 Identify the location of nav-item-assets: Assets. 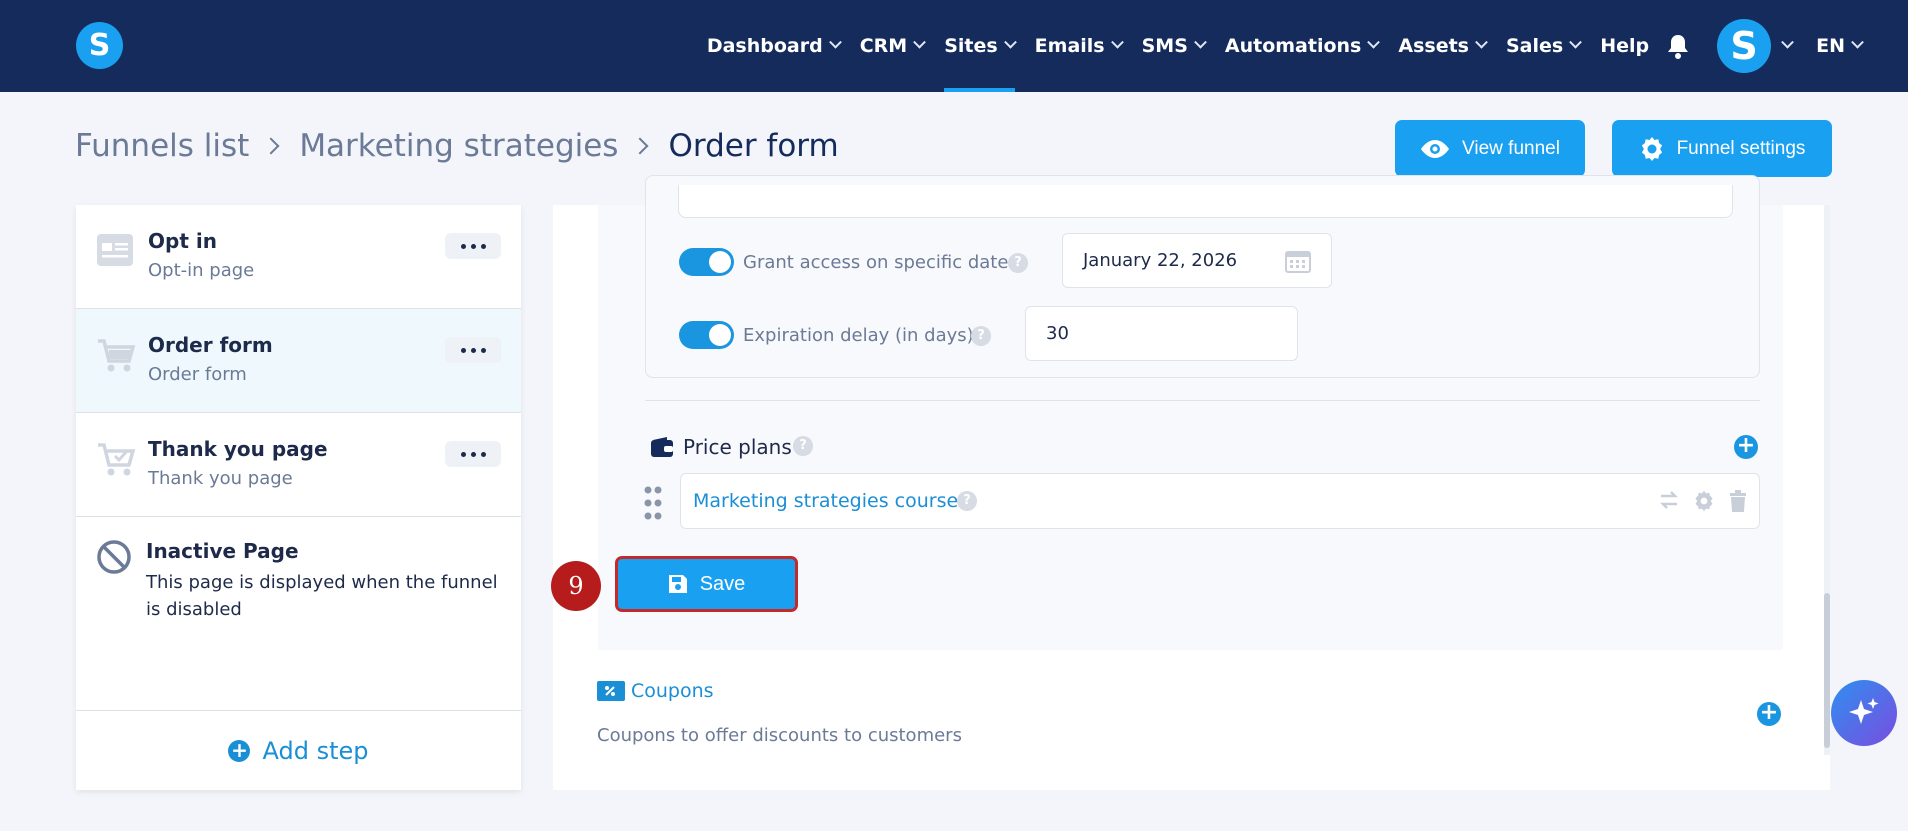
(1443, 46).